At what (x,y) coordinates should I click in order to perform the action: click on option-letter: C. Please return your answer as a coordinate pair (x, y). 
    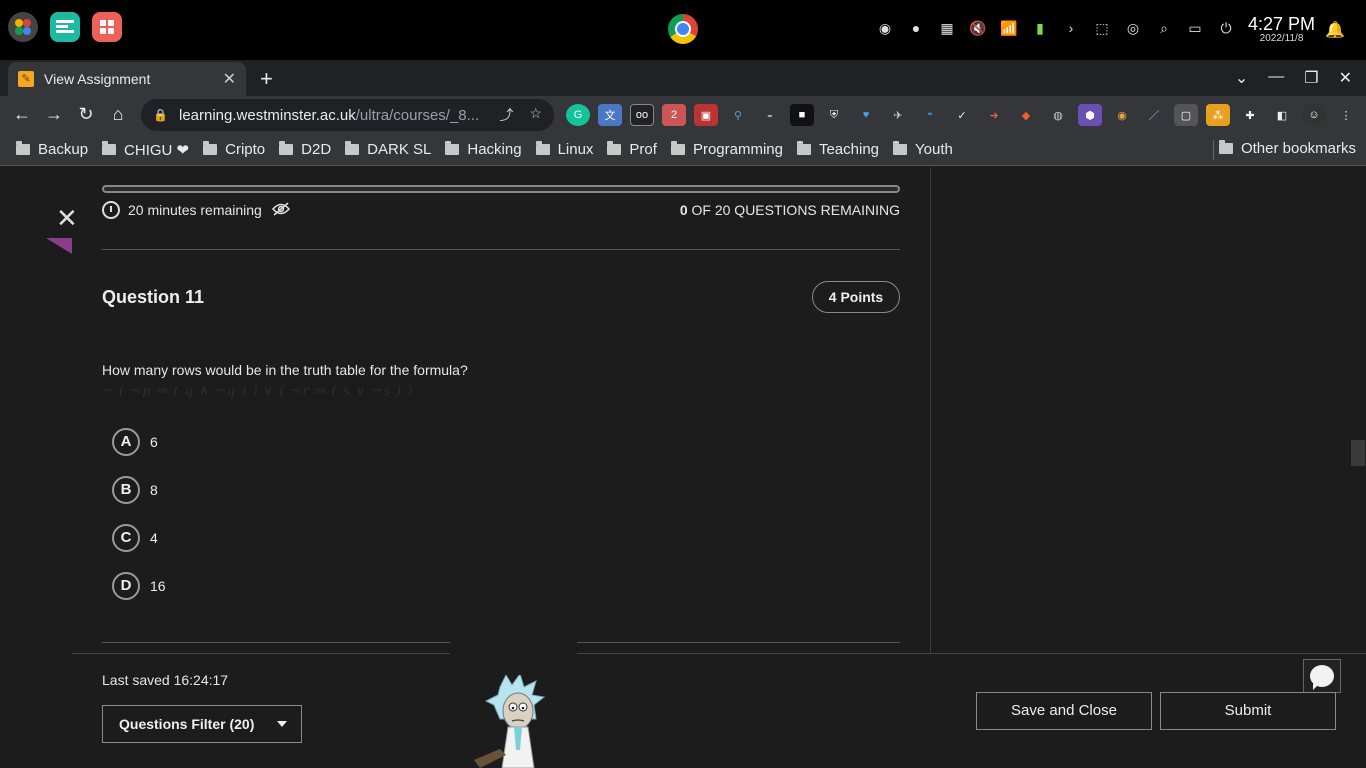
    Looking at the image, I should click on (126, 538).